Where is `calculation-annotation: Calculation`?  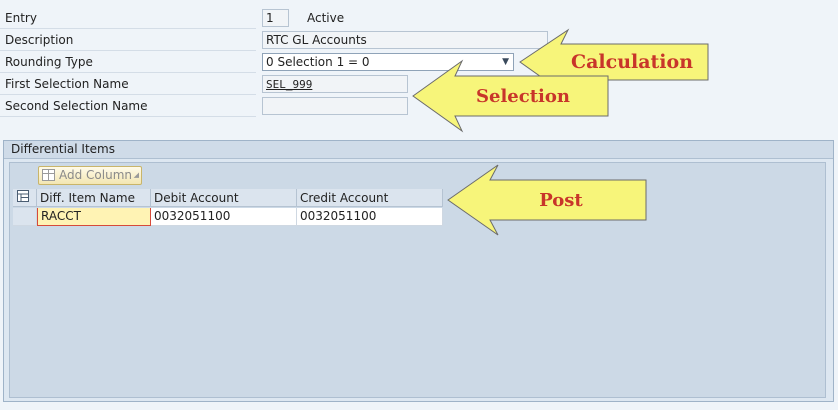
calculation-annotation: Calculation is located at coordinates (632, 62).